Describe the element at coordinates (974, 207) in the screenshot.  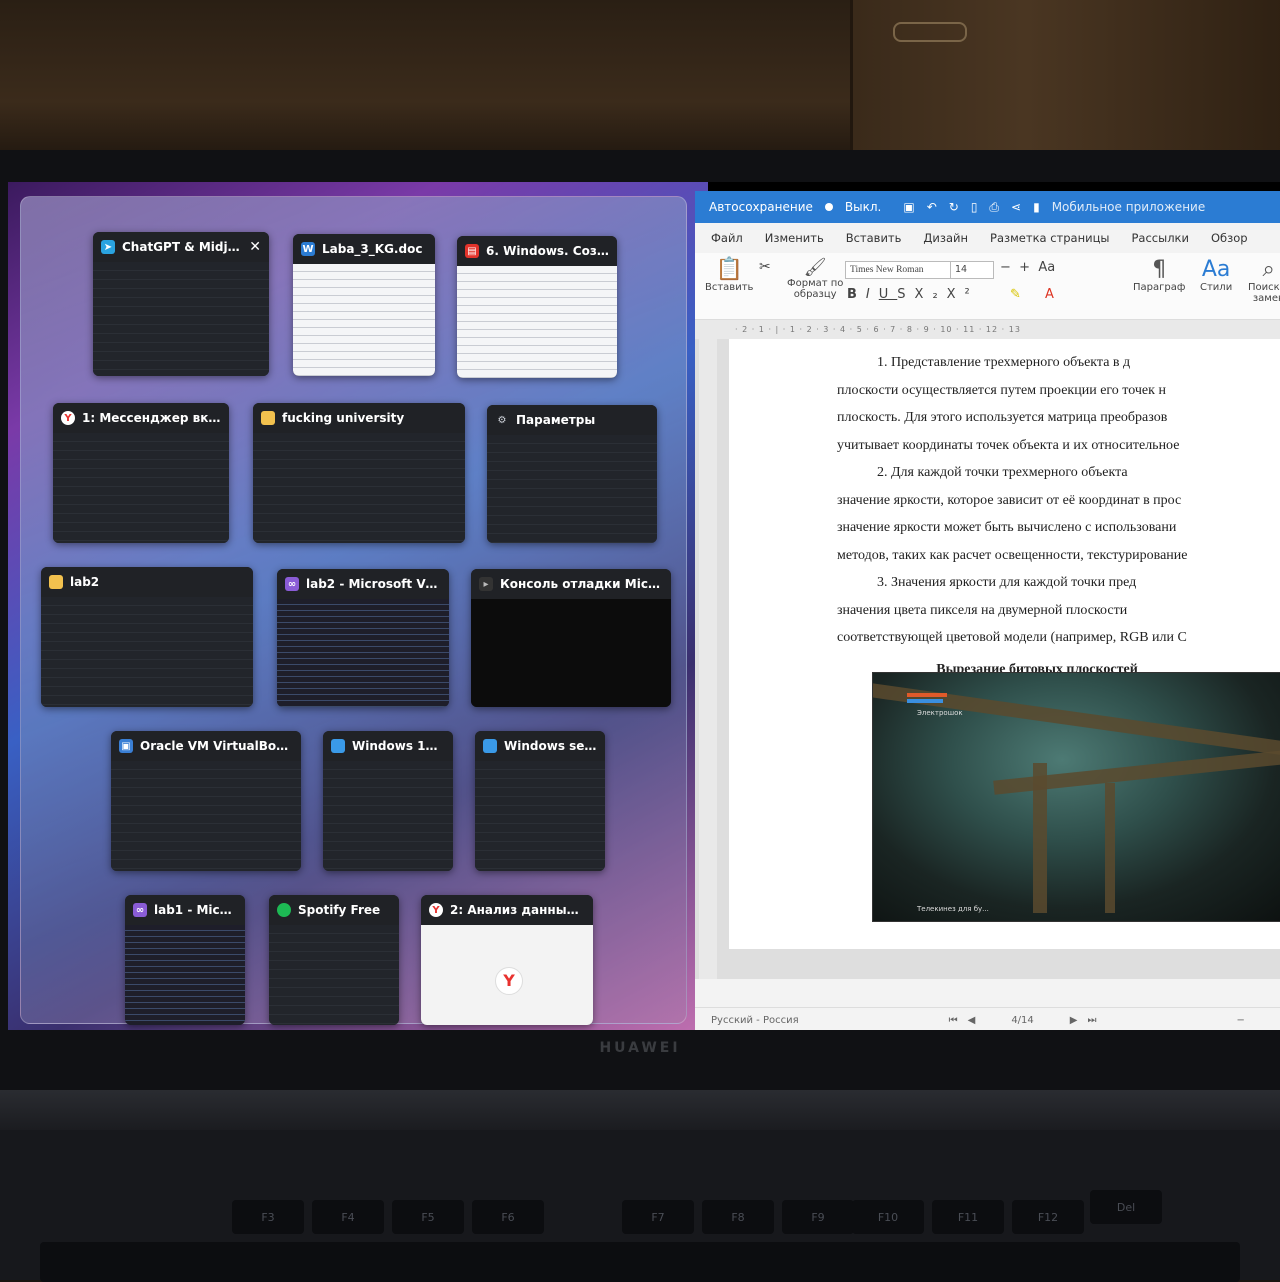
I see `new-doc-icon: ▯` at that location.